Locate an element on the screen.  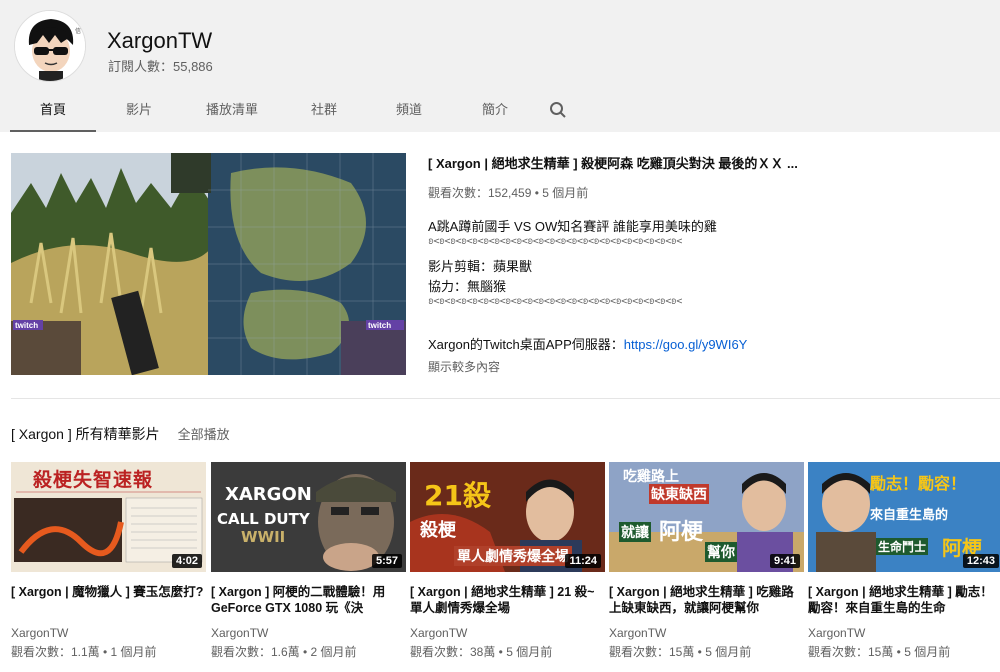
thumbnail-caption: 幫你 is located at coordinates (721, 552).